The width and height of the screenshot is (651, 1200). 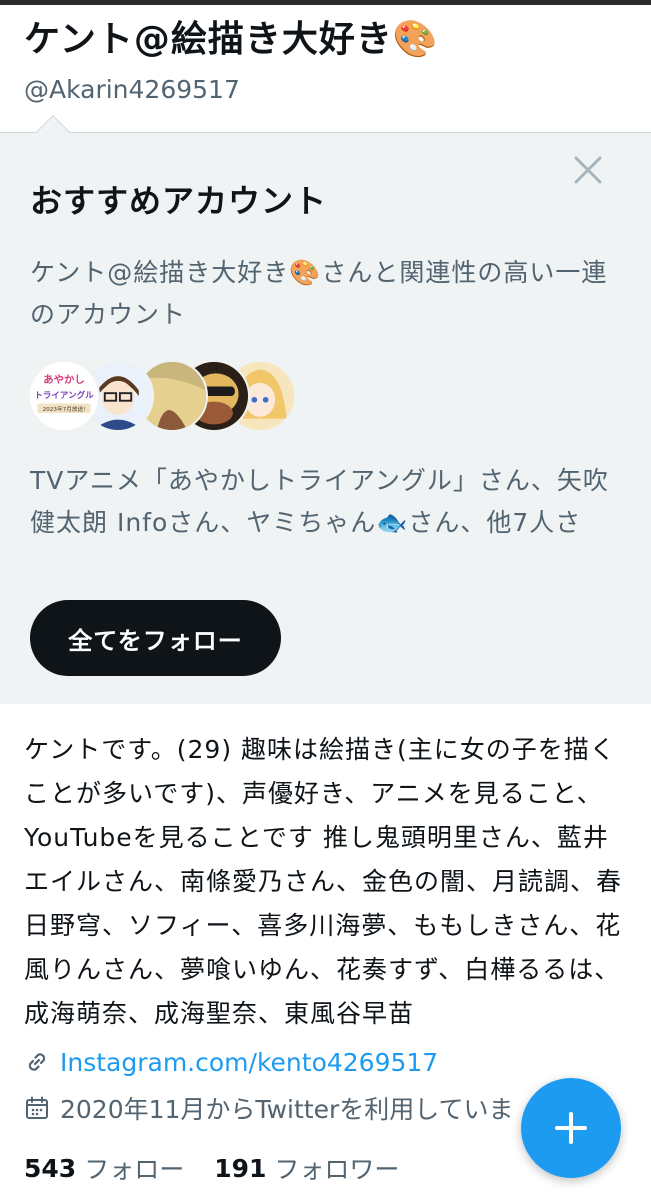 I want to click on profile-display-name: ケント@絵描き大好き🎨, so click(x=231, y=39).